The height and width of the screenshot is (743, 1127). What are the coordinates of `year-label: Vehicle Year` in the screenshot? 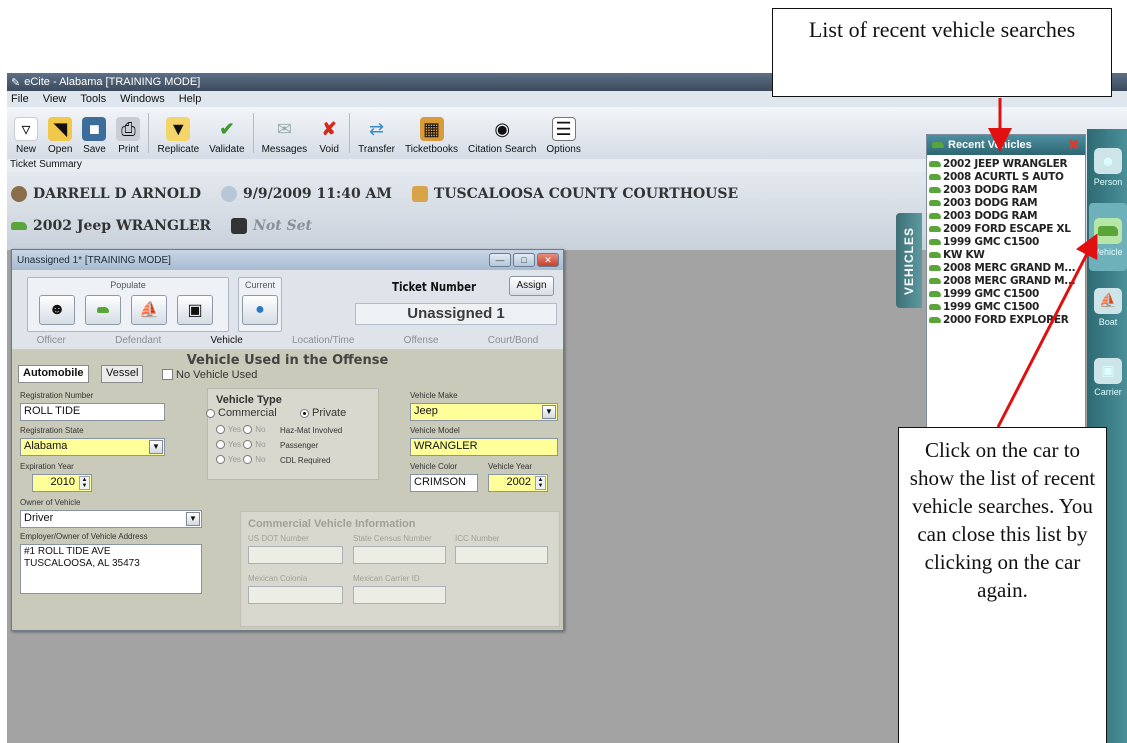 It's located at (510, 466).